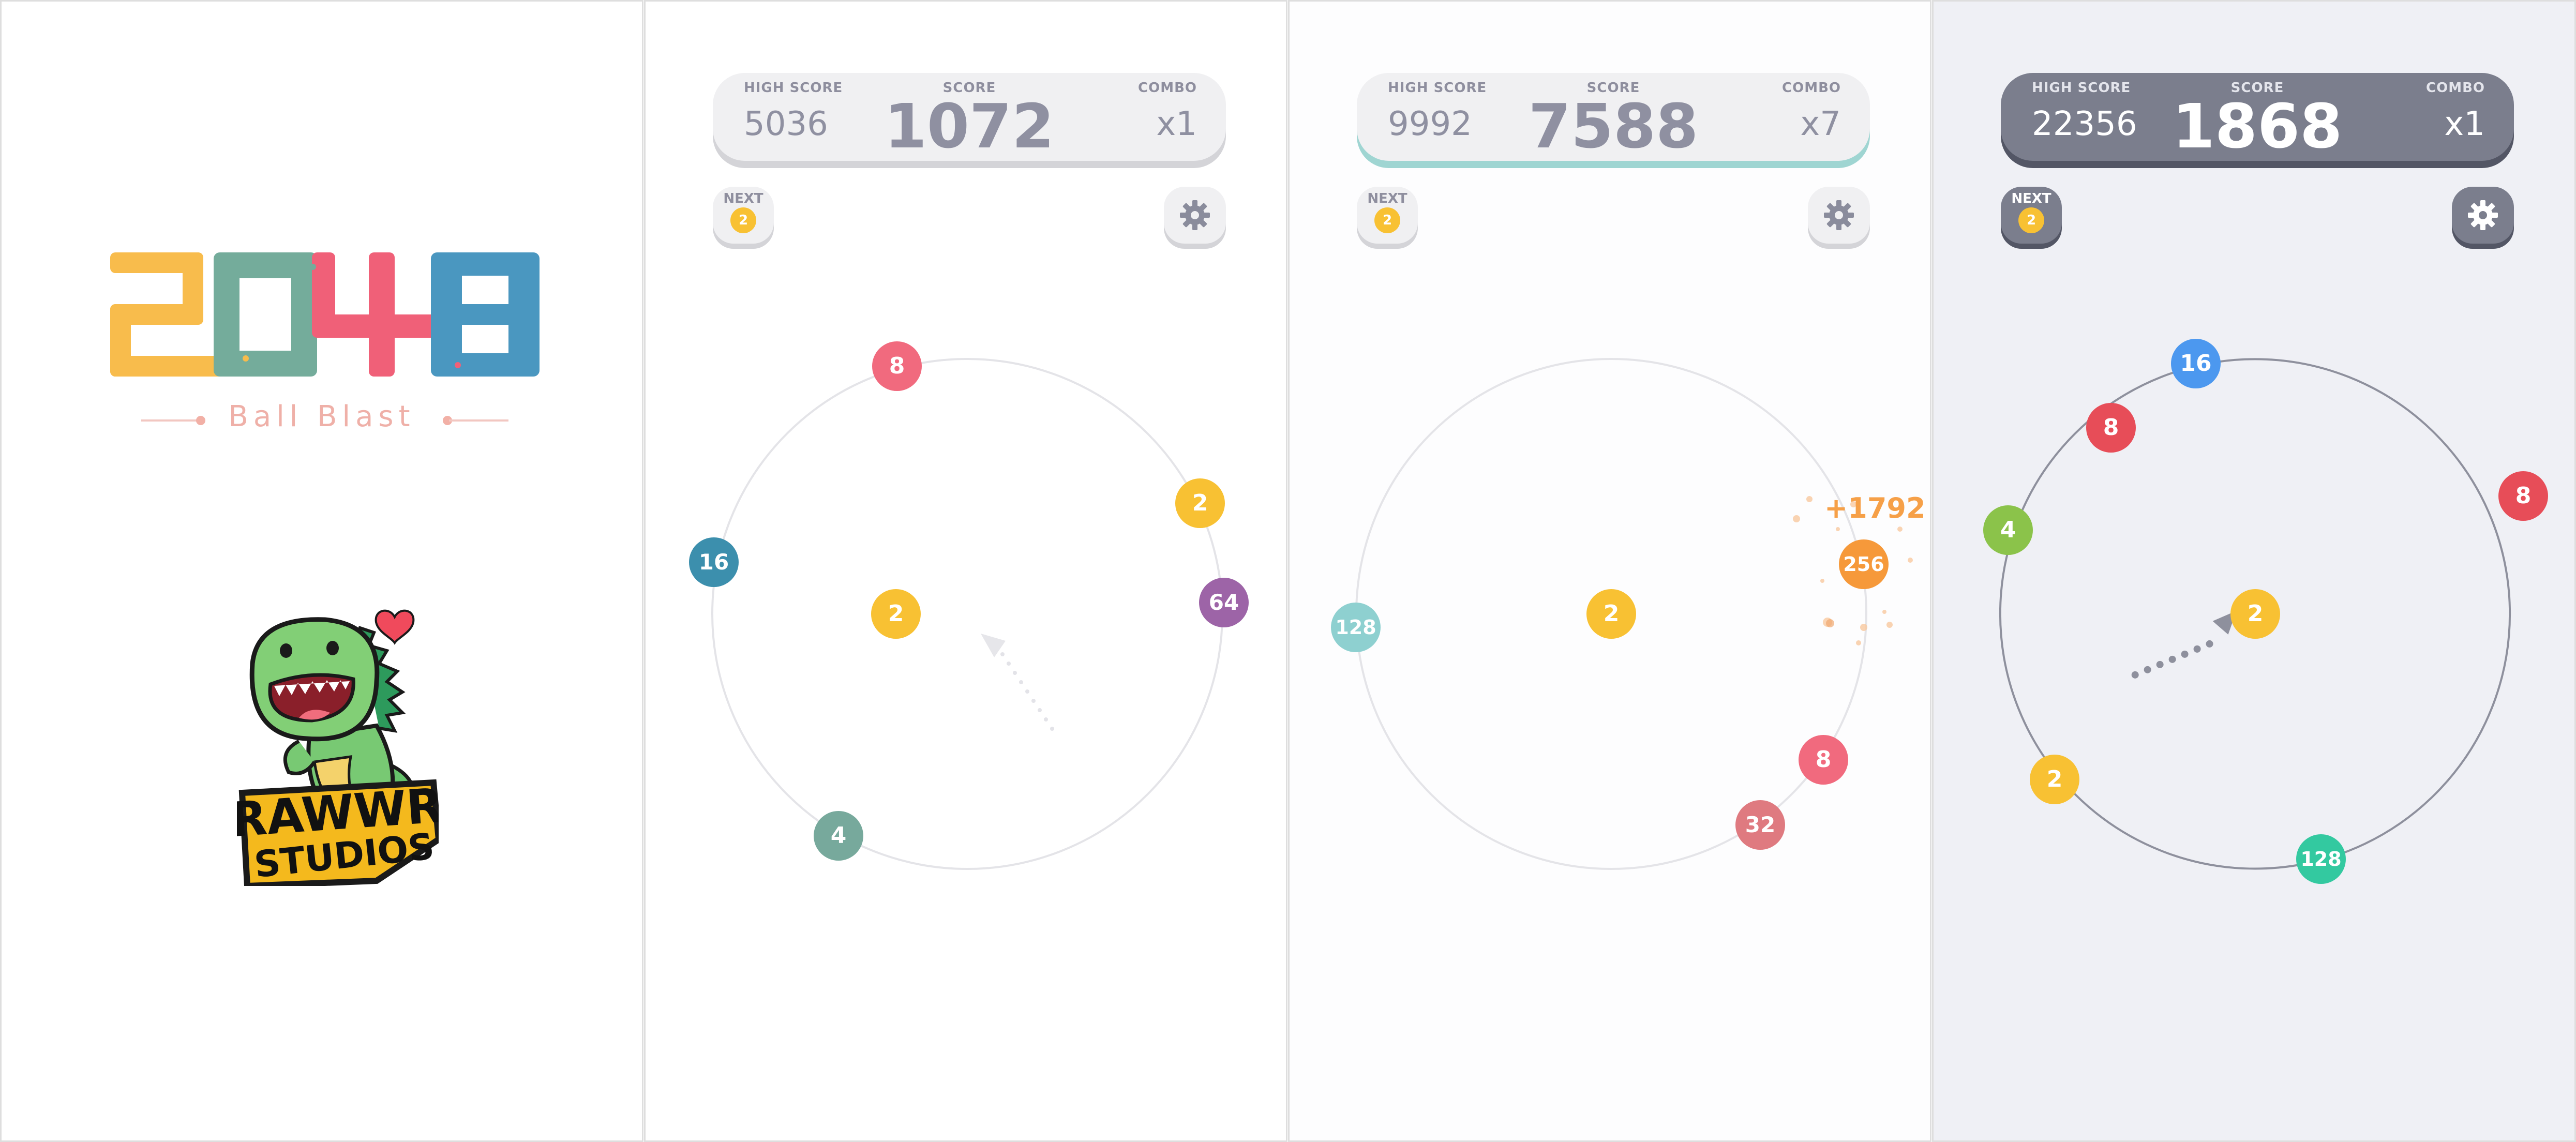 Image resolution: width=2576 pixels, height=1142 pixels. I want to click on score-value: 1072, so click(969, 126).